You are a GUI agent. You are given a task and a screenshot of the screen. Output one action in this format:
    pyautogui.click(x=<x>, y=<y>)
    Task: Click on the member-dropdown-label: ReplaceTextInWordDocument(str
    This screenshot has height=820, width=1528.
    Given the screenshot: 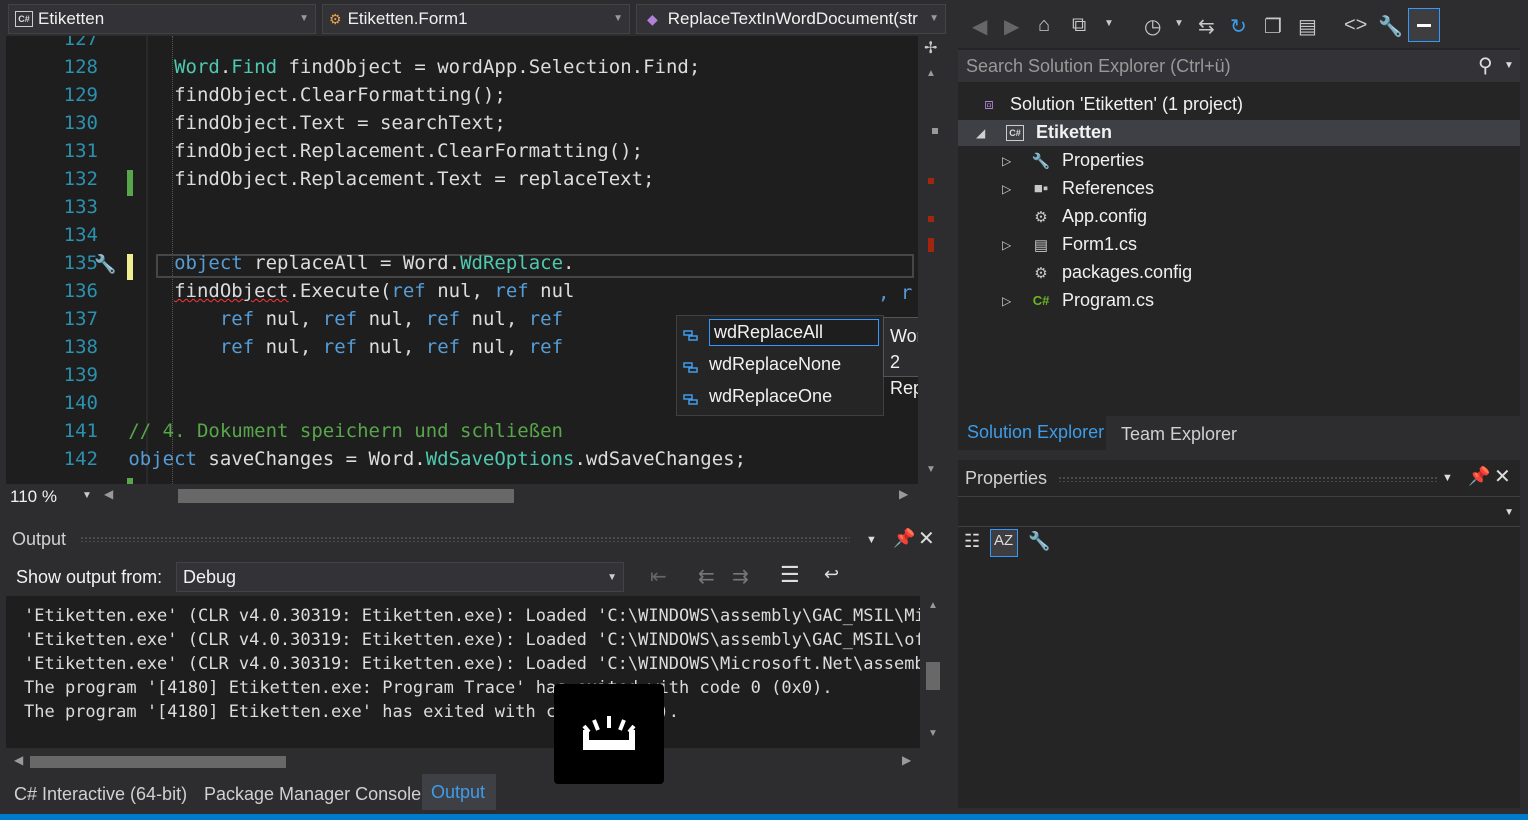 What is the action you would take?
    pyautogui.click(x=792, y=18)
    